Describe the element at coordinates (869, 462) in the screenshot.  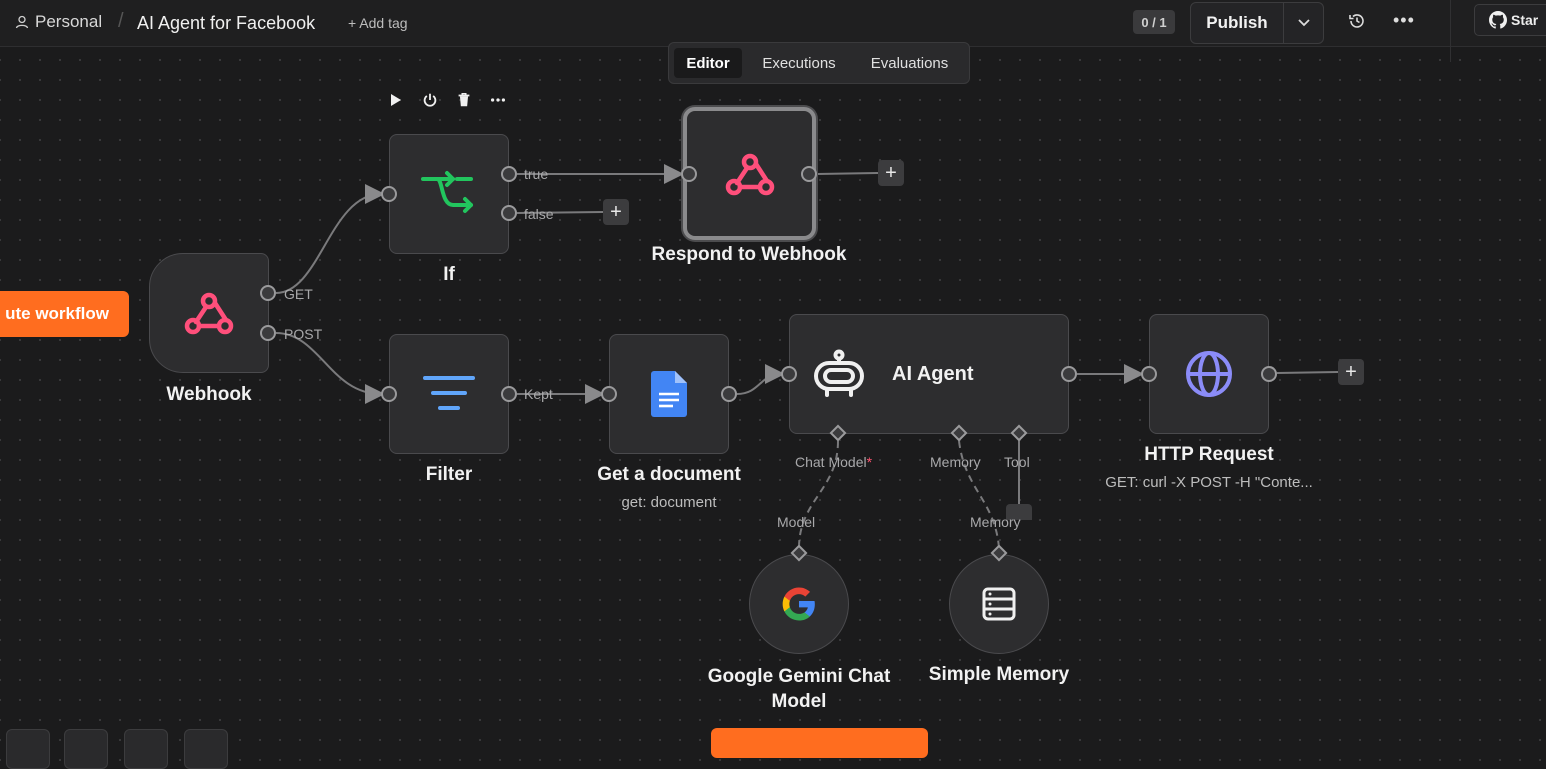
I see `required-marker: *` at that location.